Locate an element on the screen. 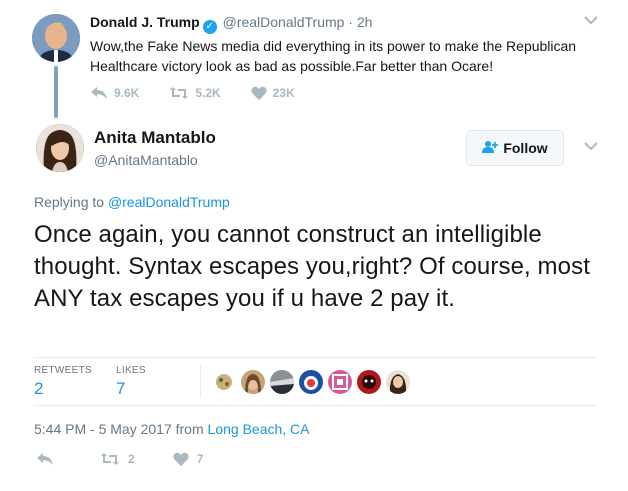 This screenshot has width=628, height=491. retweets-count: 2 is located at coordinates (39, 388).